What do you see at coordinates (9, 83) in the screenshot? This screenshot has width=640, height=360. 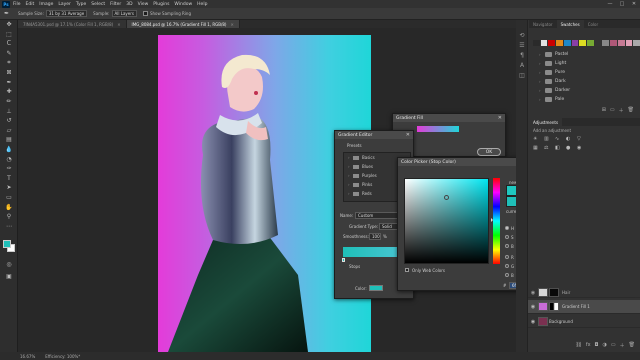 I see `eyedropper-tool-icon: ✒` at bounding box center [9, 83].